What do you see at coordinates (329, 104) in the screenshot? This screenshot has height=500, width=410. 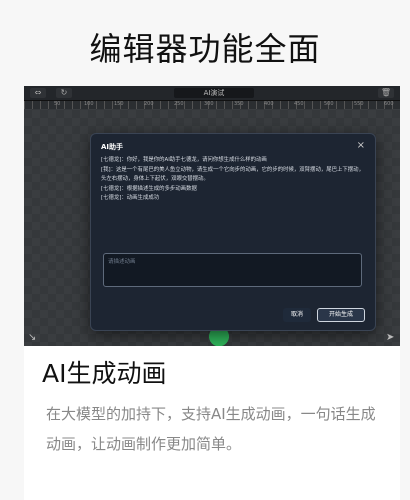 I see `ruler-mark: 500` at bounding box center [329, 104].